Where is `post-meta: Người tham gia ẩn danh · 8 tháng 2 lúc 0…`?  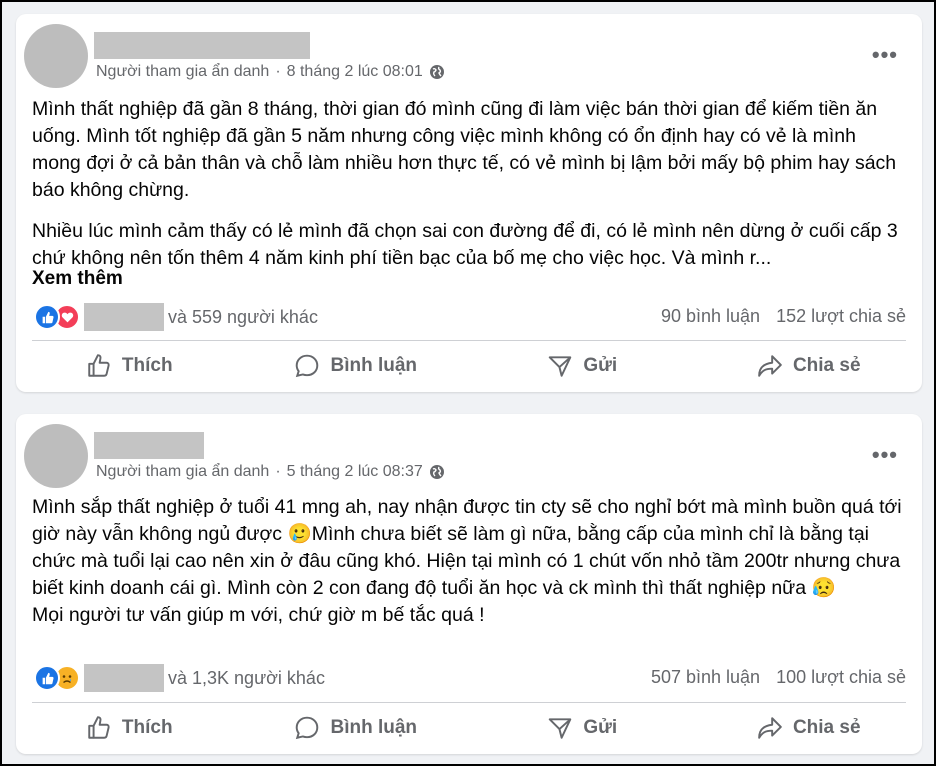
post-meta: Người tham gia ẩn danh · 8 tháng 2 lúc 0… is located at coordinates (270, 72).